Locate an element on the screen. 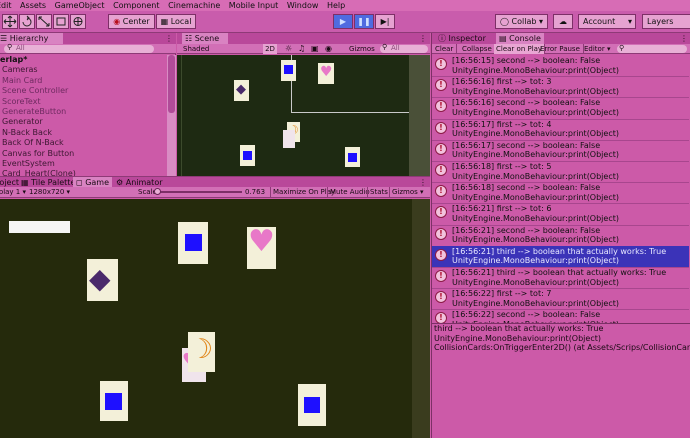 Image resolution: width=690 pixels, height=438 pixels. editor-dropdown: Editor ▾ is located at coordinates (597, 49).